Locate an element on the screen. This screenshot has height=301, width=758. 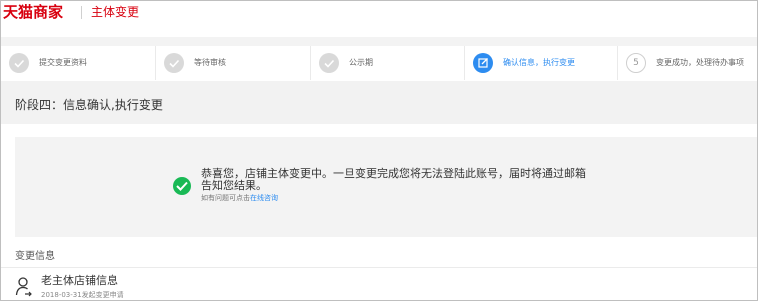
owner-name: 老主体店铺信息 is located at coordinates (79, 280).